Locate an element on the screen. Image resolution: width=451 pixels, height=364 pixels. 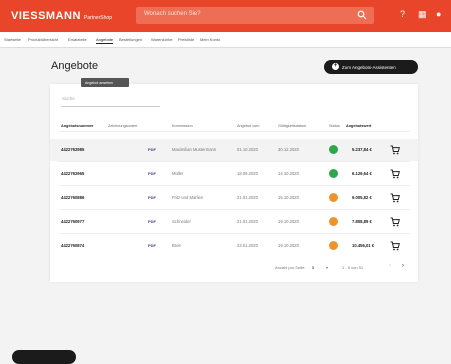
nav-item-preisliste: Preisliste is located at coordinates (186, 39).